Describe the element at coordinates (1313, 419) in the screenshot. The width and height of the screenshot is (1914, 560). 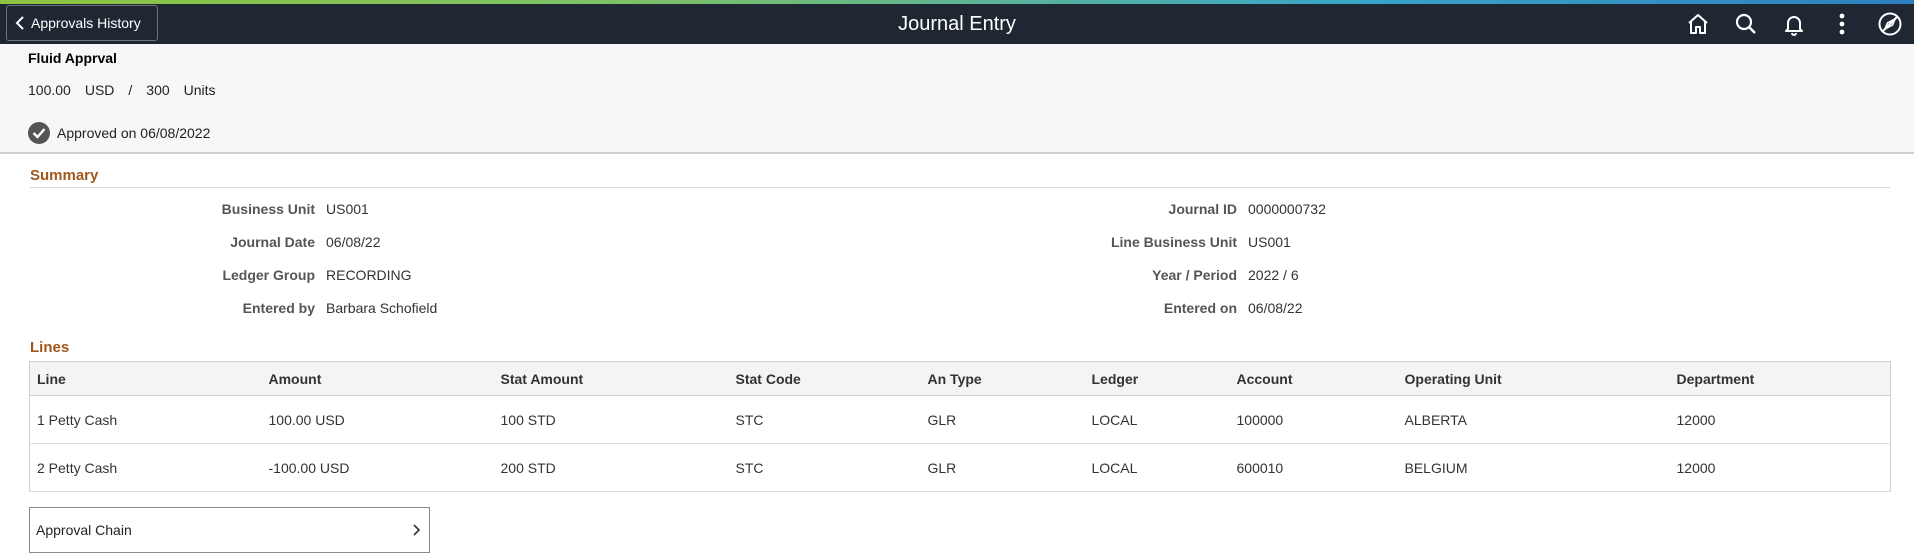
I see `table-cell: 100000` at that location.